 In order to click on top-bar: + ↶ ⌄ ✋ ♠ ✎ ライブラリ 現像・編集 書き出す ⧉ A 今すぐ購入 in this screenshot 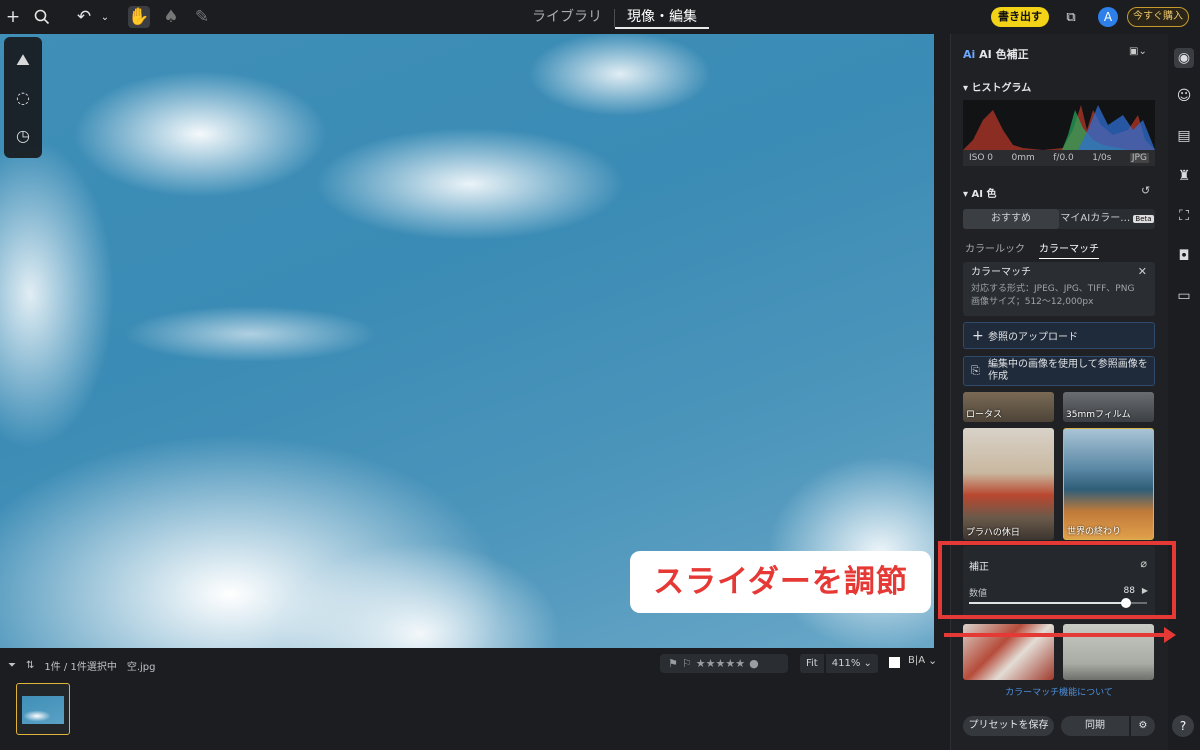, I will do `click(600, 17)`.